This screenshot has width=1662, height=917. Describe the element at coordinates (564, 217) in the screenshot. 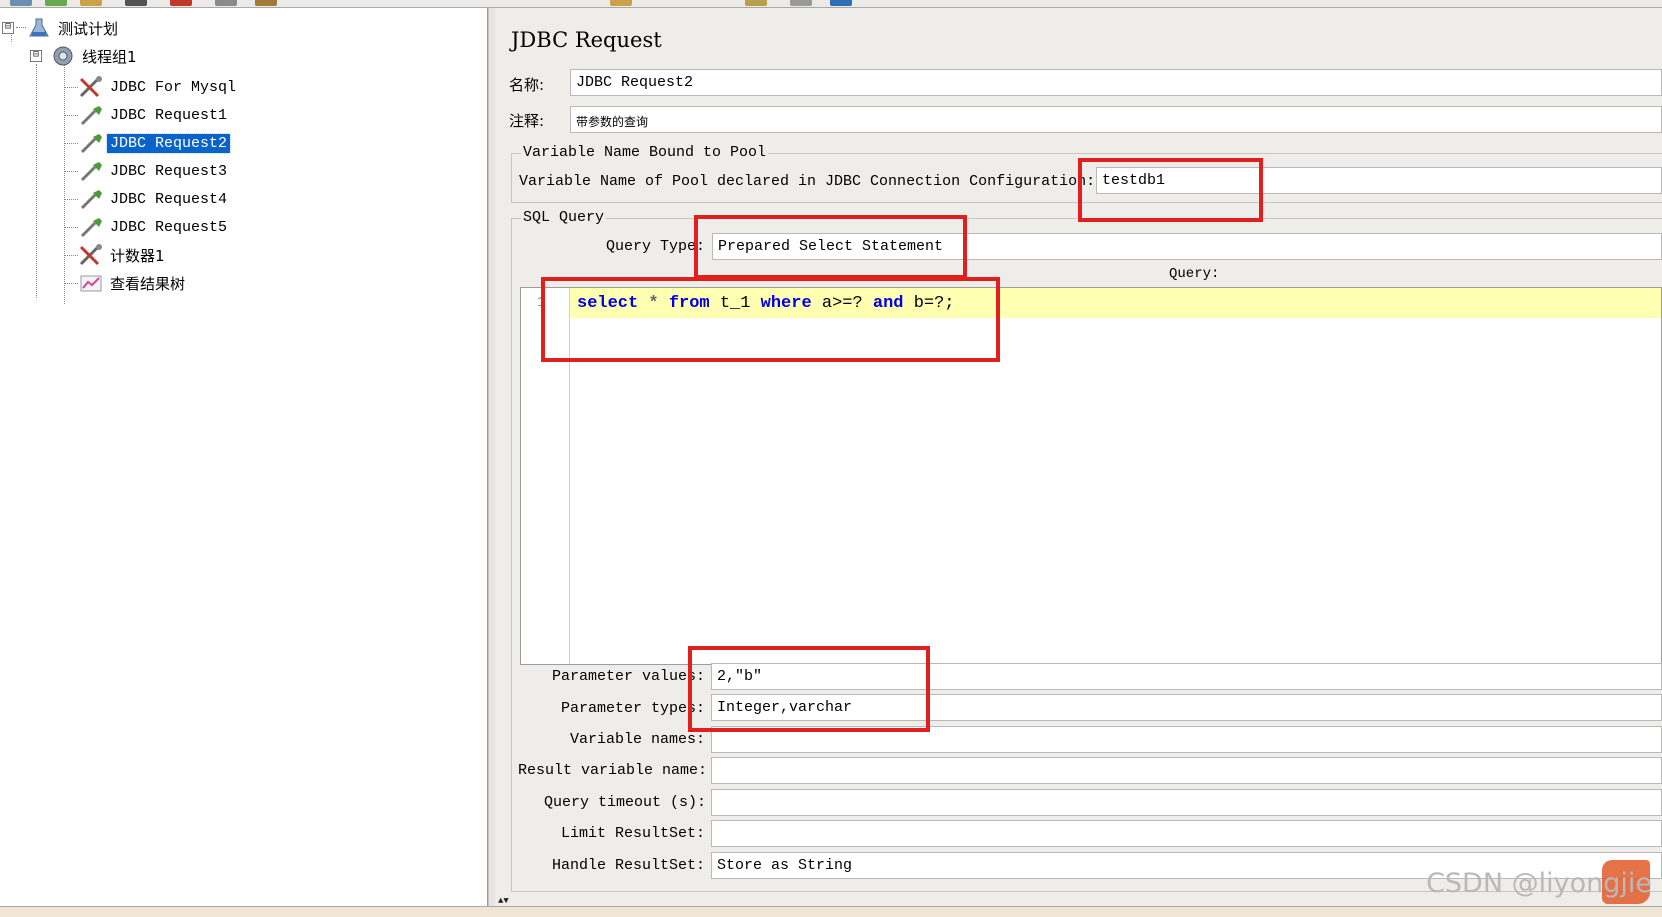

I see `sql-group-title: SQL Query` at that location.